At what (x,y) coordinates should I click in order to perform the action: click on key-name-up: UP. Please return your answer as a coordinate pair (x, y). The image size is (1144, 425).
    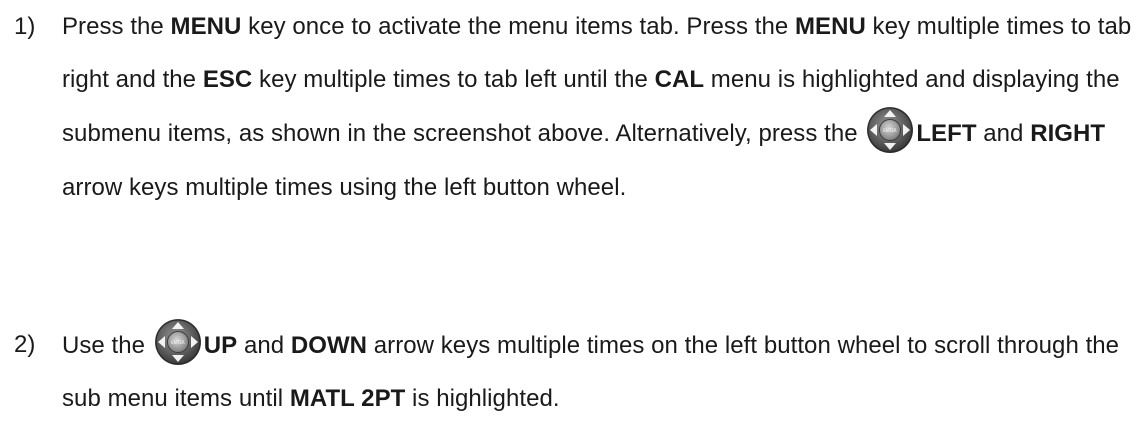
    Looking at the image, I should click on (220, 345).